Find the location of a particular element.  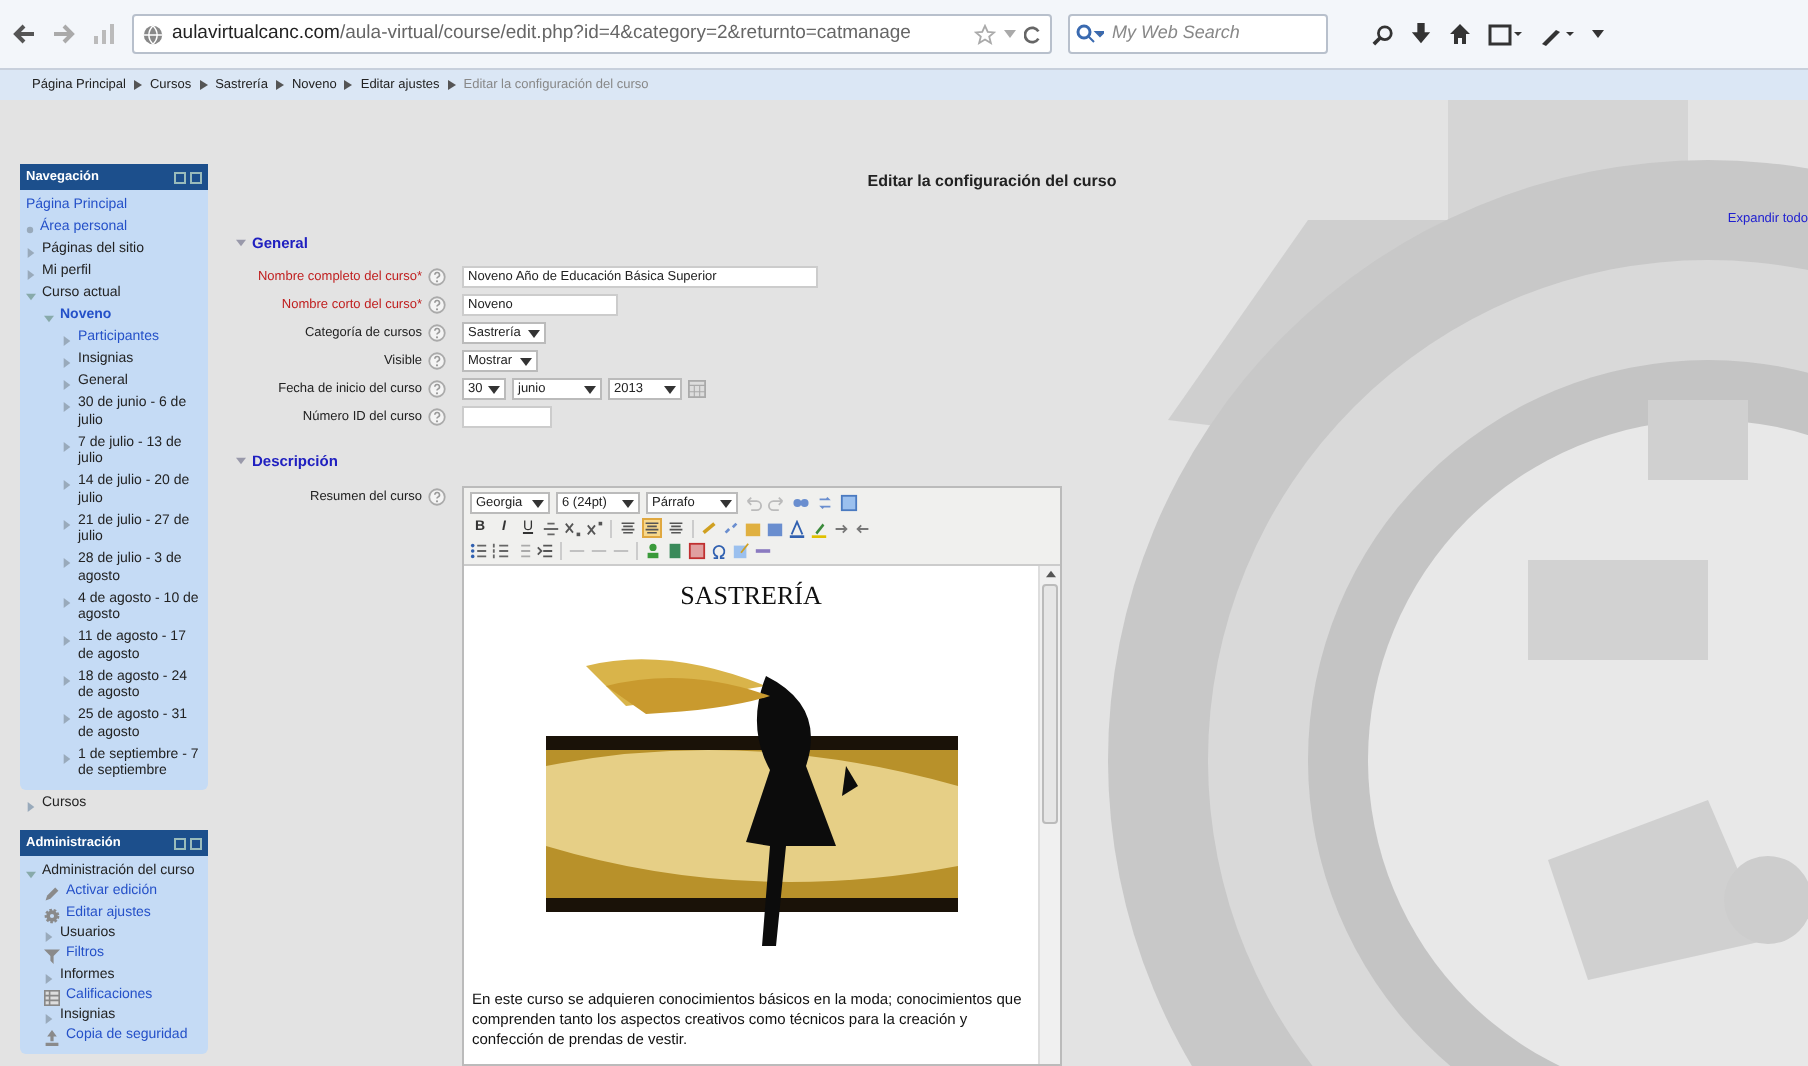

omega-icon is located at coordinates (719, 551).